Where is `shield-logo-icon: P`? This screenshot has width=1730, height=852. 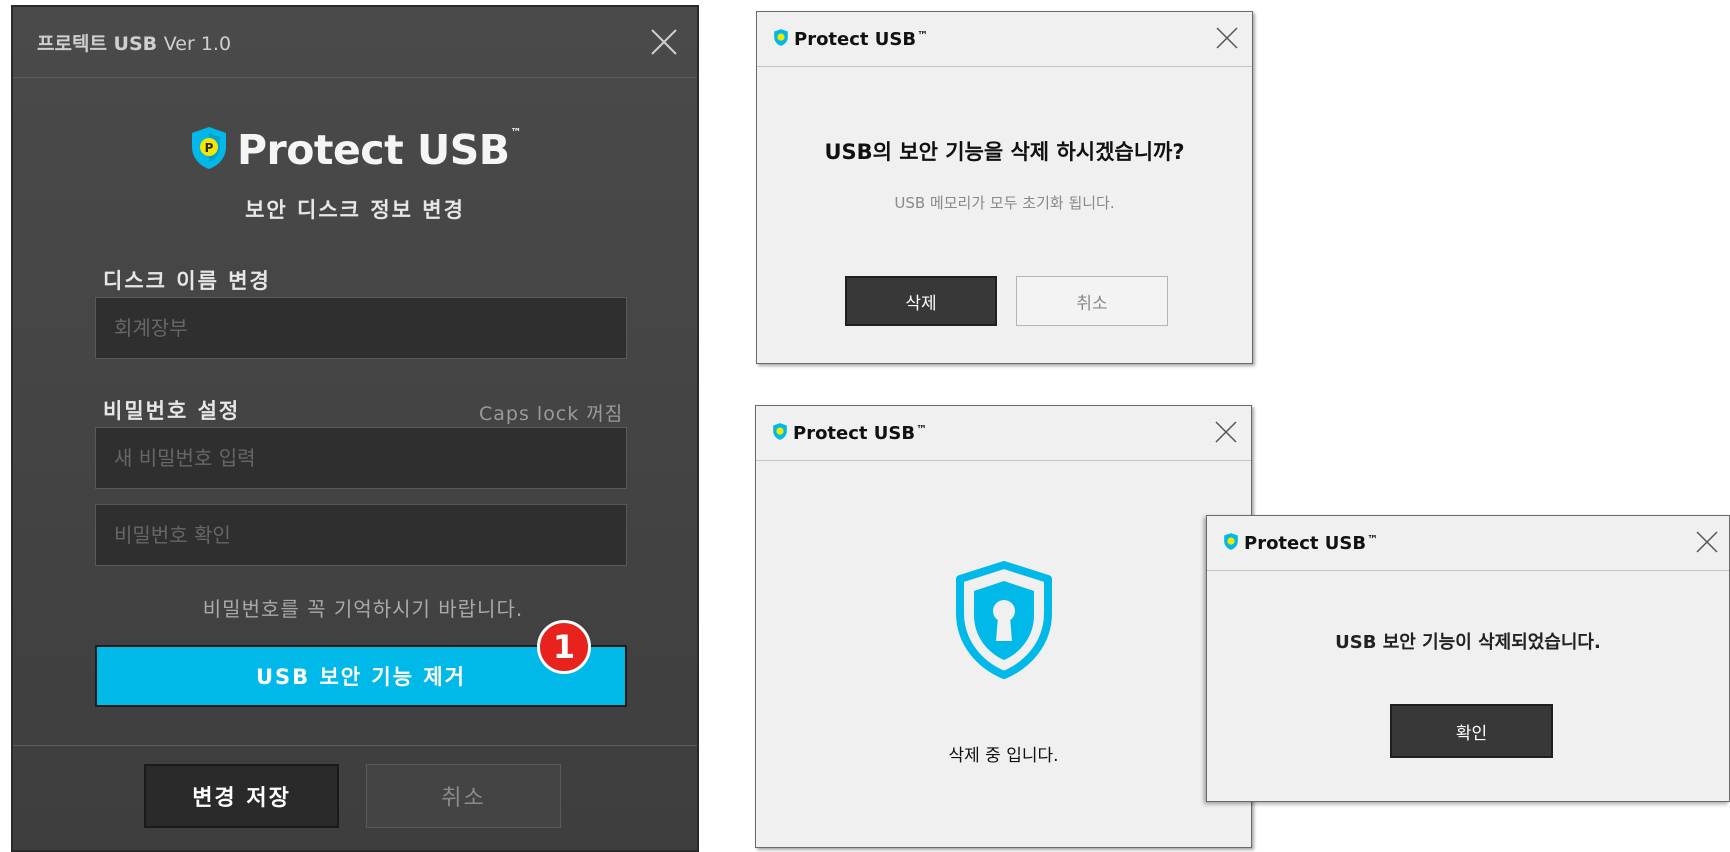
shield-logo-icon: P is located at coordinates (209, 150).